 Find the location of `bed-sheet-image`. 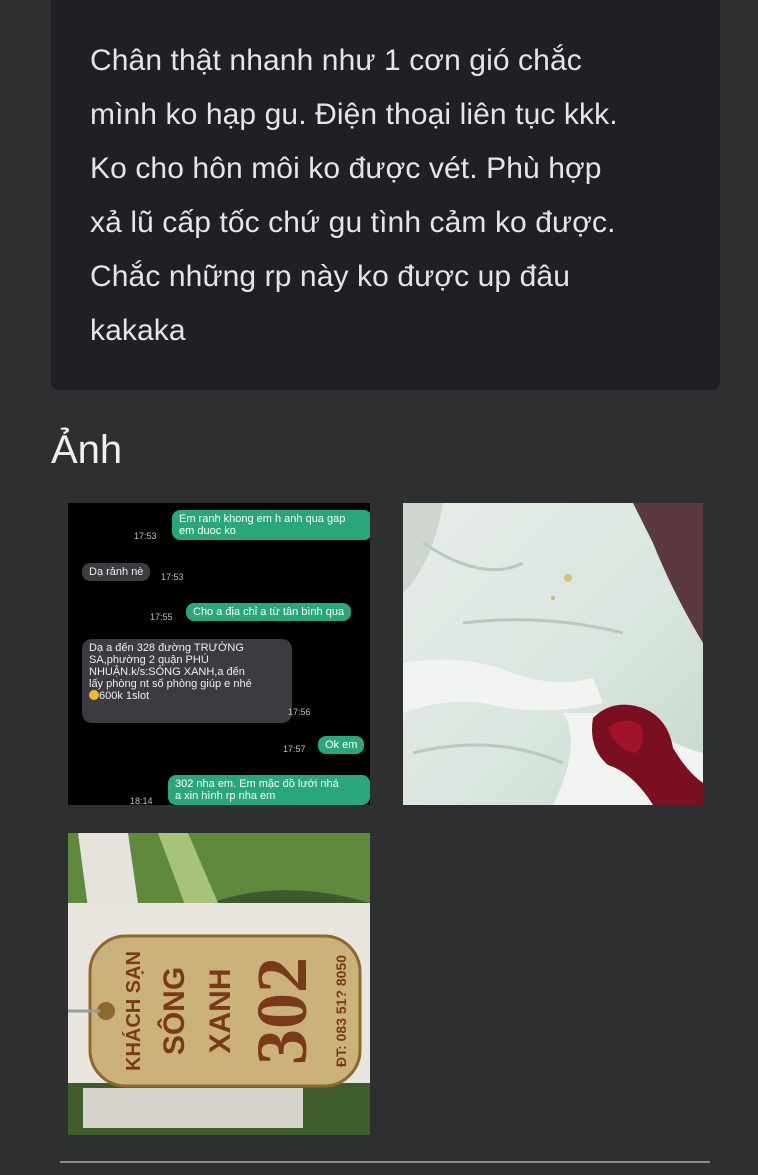

bed-sheet-image is located at coordinates (553, 654).